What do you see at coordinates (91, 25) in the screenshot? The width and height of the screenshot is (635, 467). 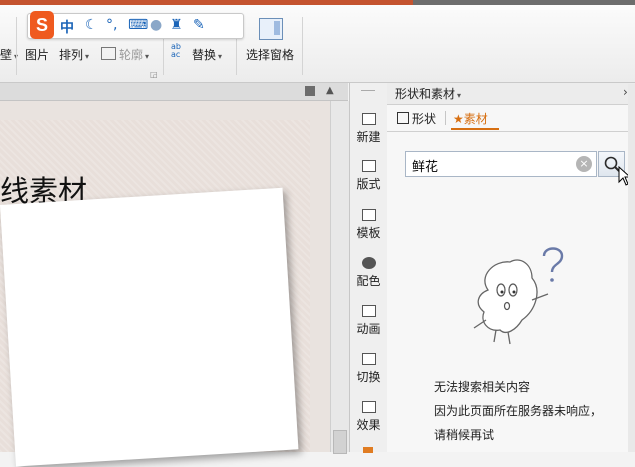 I see `moon-icon: ☾` at bounding box center [91, 25].